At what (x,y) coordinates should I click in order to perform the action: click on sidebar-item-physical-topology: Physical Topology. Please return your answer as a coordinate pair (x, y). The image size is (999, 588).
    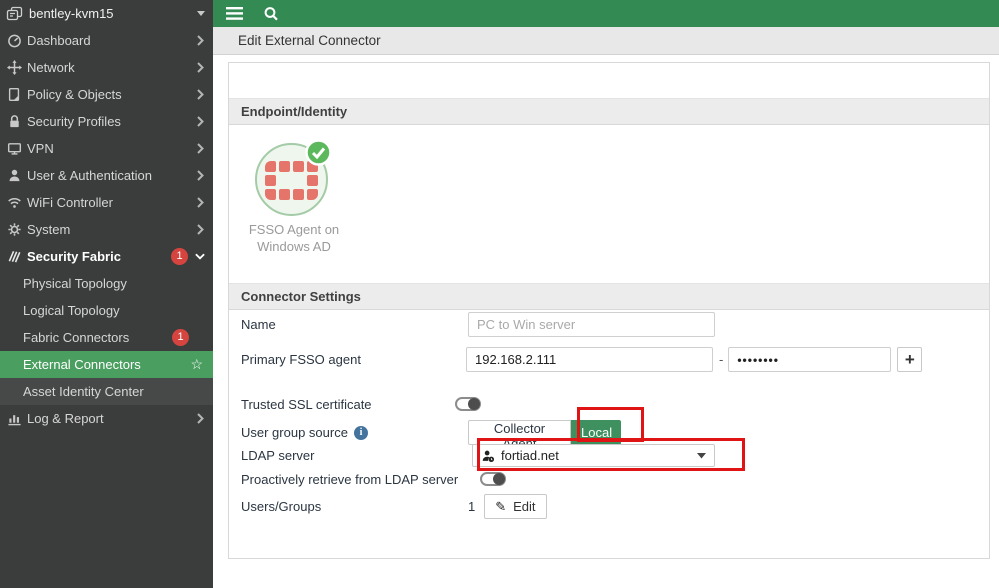
    Looking at the image, I should click on (106, 283).